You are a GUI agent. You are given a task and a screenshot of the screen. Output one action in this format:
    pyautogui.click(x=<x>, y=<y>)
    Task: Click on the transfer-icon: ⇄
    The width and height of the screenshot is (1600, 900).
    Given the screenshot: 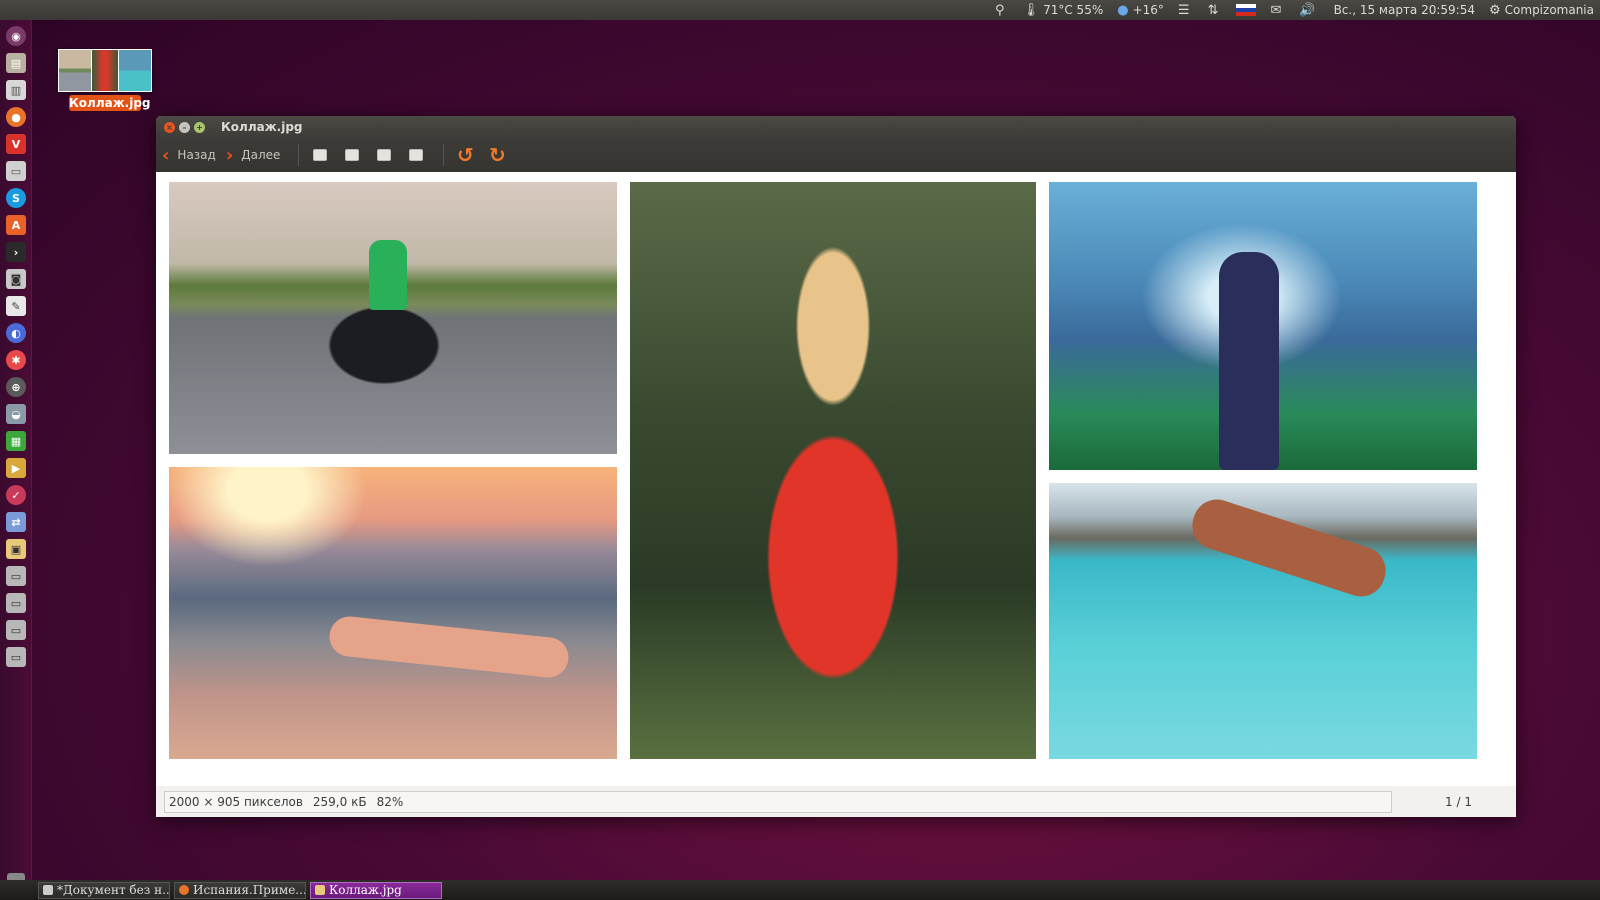 What is the action you would take?
    pyautogui.click(x=16, y=522)
    